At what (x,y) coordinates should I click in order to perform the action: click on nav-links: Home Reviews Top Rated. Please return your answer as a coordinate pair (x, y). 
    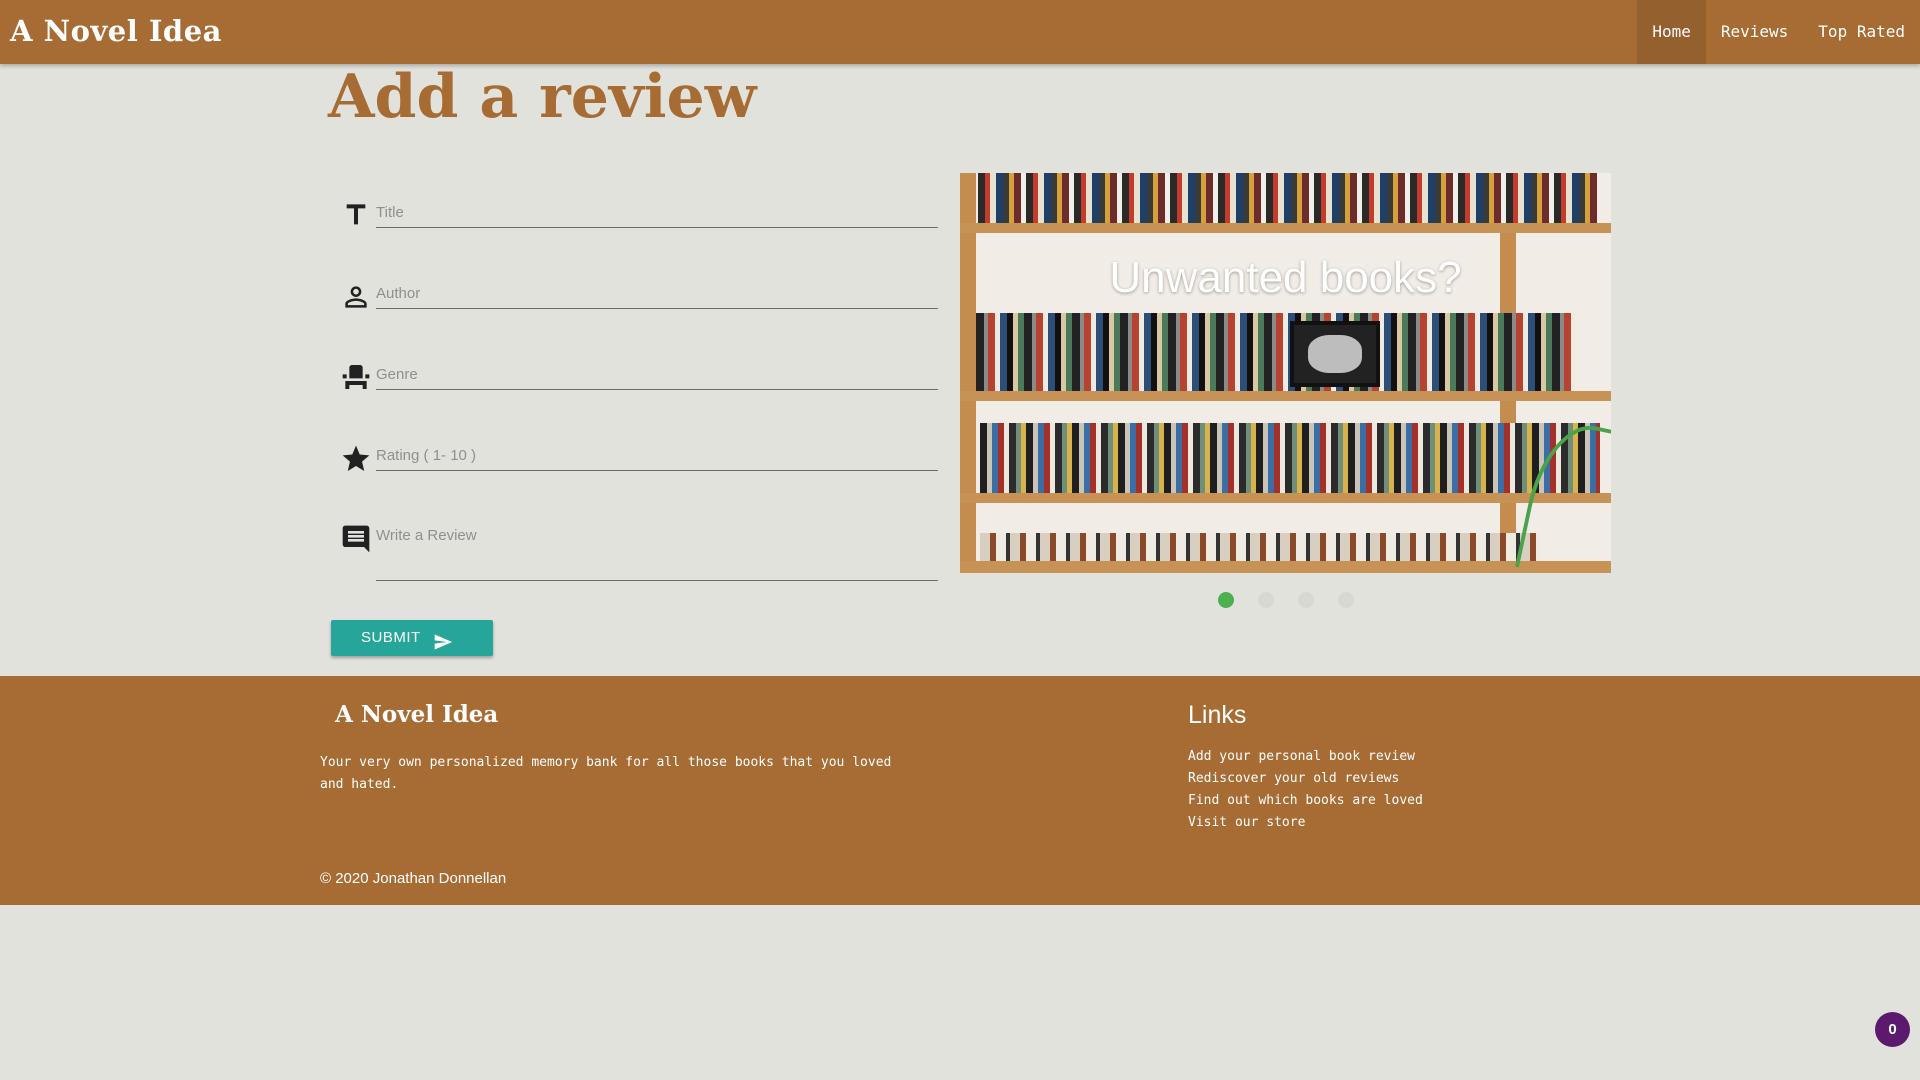
    Looking at the image, I should click on (1778, 32).